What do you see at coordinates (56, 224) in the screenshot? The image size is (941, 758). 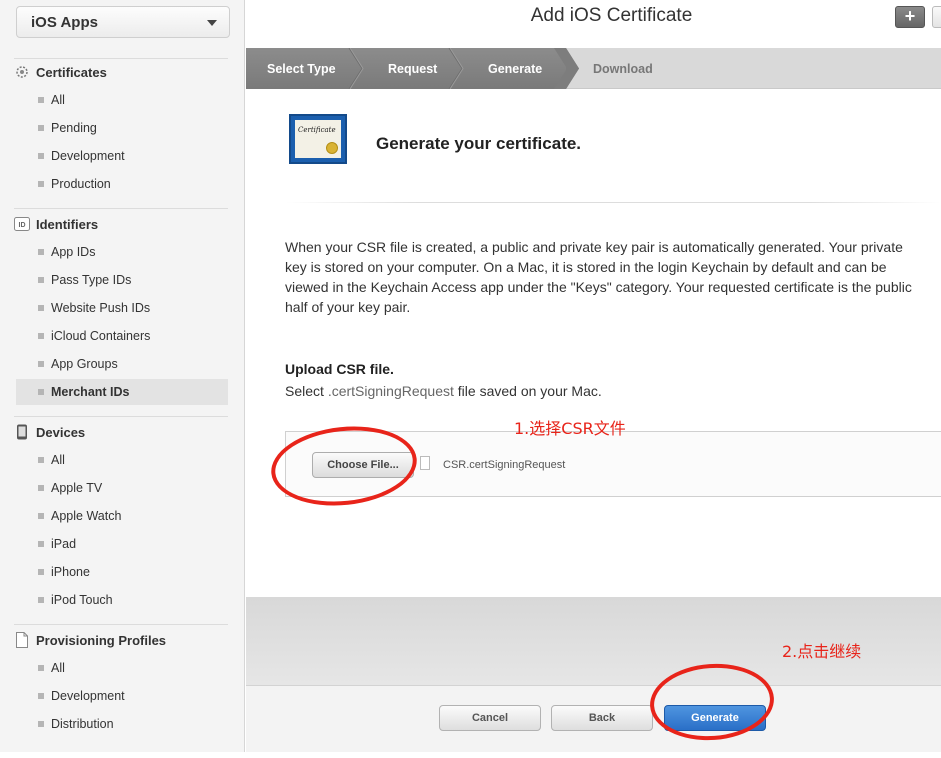 I see `section-identifiers: ID Identifiers` at bounding box center [56, 224].